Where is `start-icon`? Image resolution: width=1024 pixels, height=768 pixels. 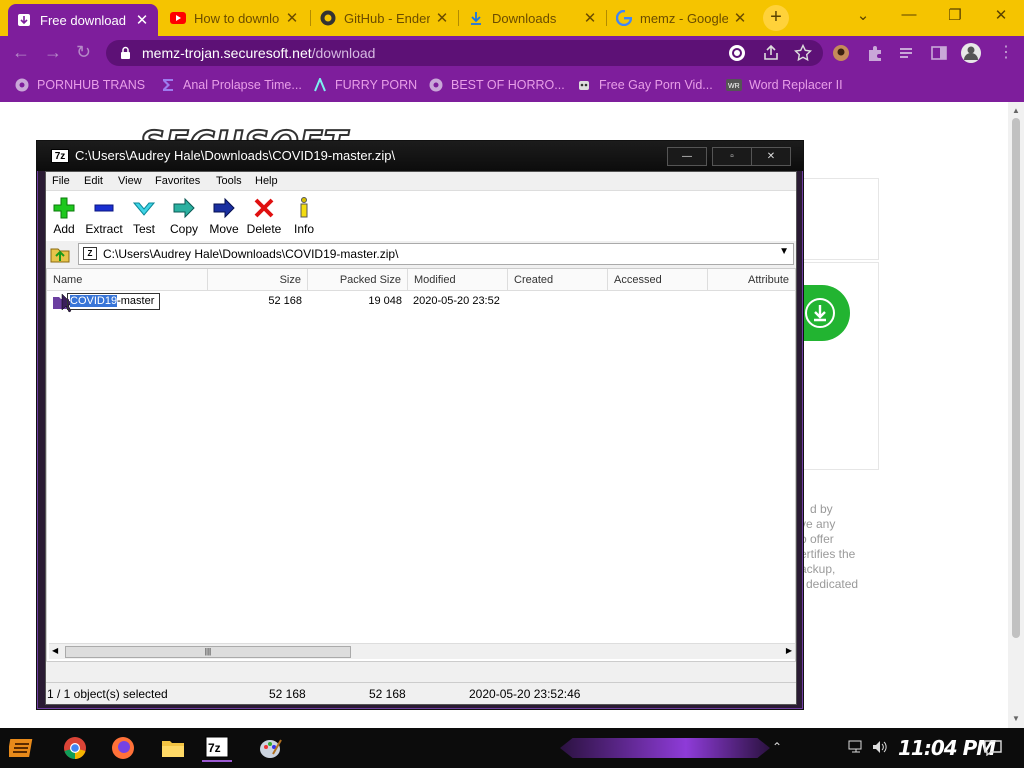 start-icon is located at coordinates (23, 748).